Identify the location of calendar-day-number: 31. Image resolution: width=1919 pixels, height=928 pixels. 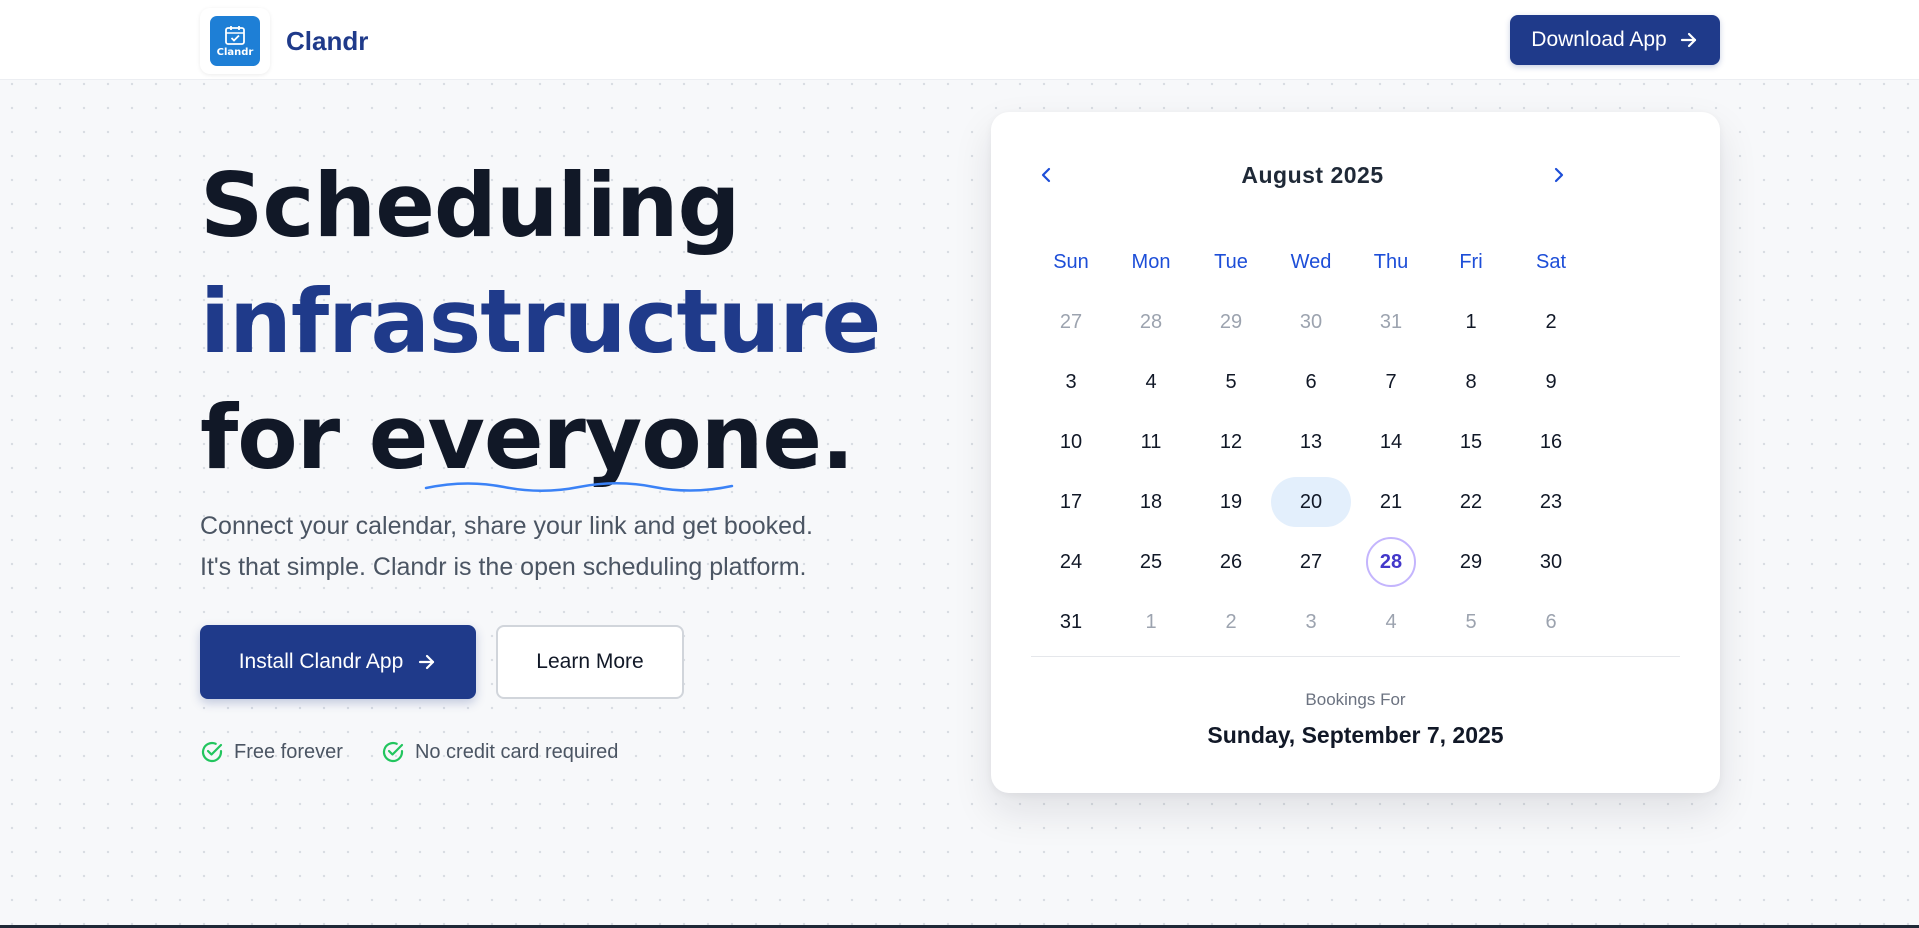
(1391, 321).